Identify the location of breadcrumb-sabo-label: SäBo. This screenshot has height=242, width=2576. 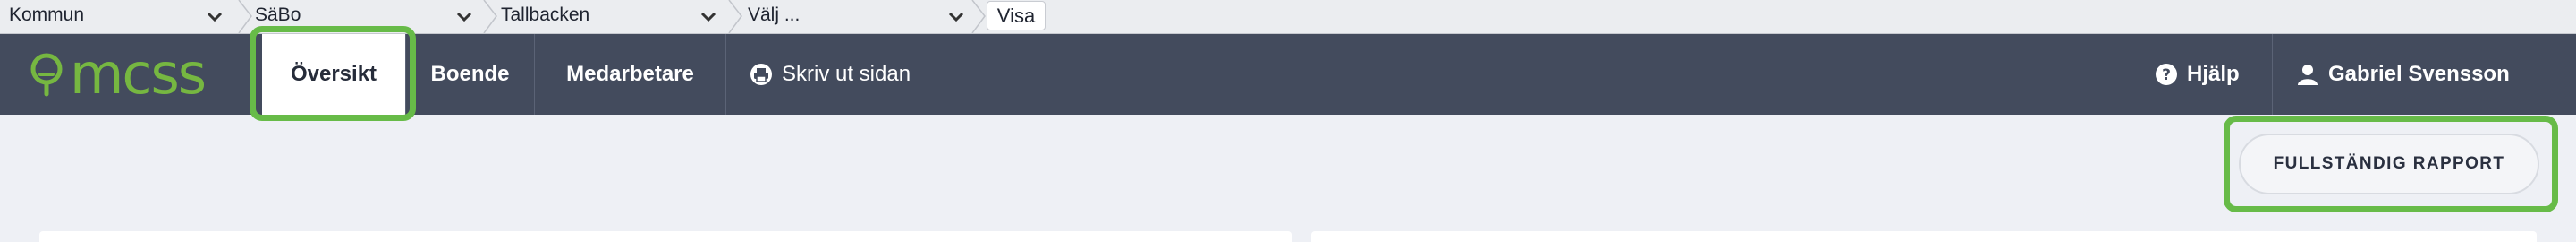
(278, 14).